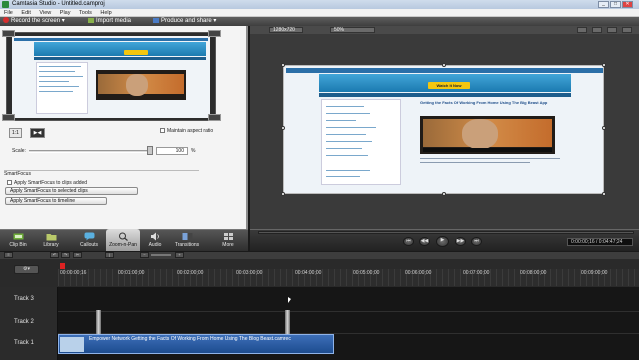 The width and height of the screenshot is (639, 360). Describe the element at coordinates (172, 151) in the screenshot. I see `scale-input: 100` at that location.